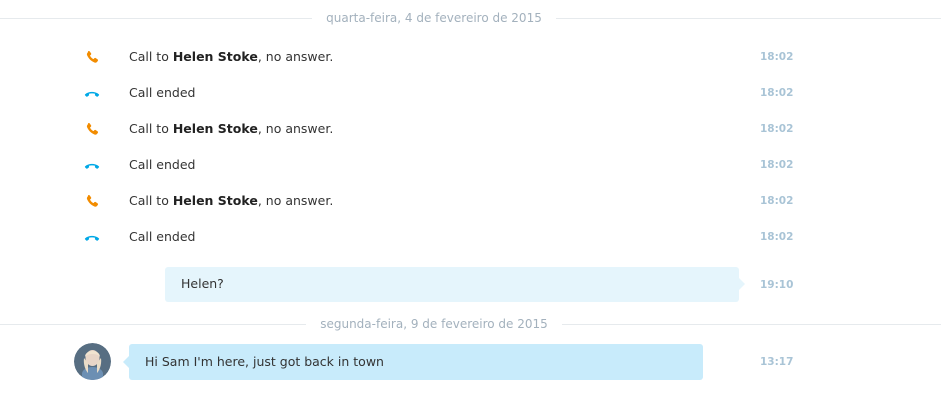  I want to click on contact-avatar, so click(92, 361).